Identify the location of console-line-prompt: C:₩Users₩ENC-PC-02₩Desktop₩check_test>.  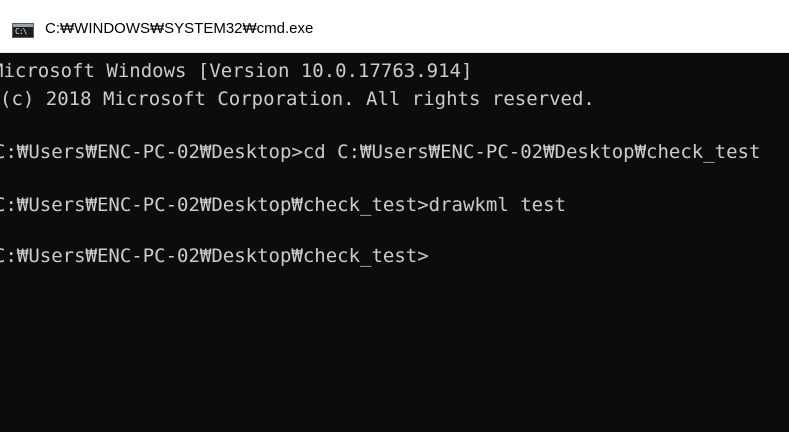
(214, 256).